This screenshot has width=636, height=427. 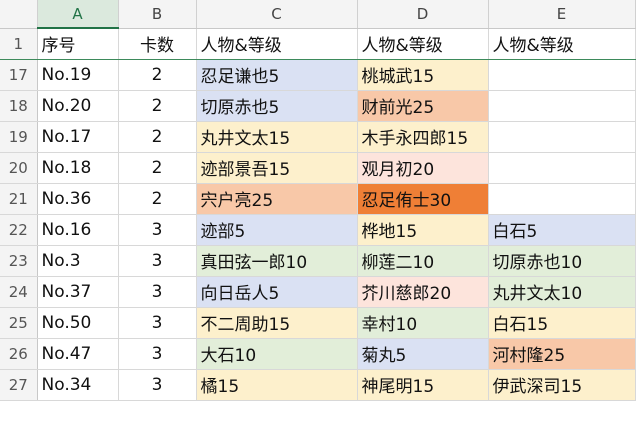 I want to click on table-row: 24 No.37 3 向日岳人5 芥川慈郎20 丸井文太10, so click(x=318, y=292).